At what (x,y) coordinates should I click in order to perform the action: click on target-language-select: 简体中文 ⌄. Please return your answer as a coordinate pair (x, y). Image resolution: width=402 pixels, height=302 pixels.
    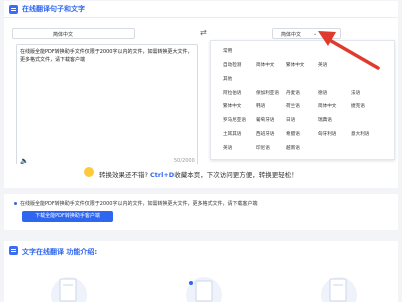
    Looking at the image, I should click on (306, 33).